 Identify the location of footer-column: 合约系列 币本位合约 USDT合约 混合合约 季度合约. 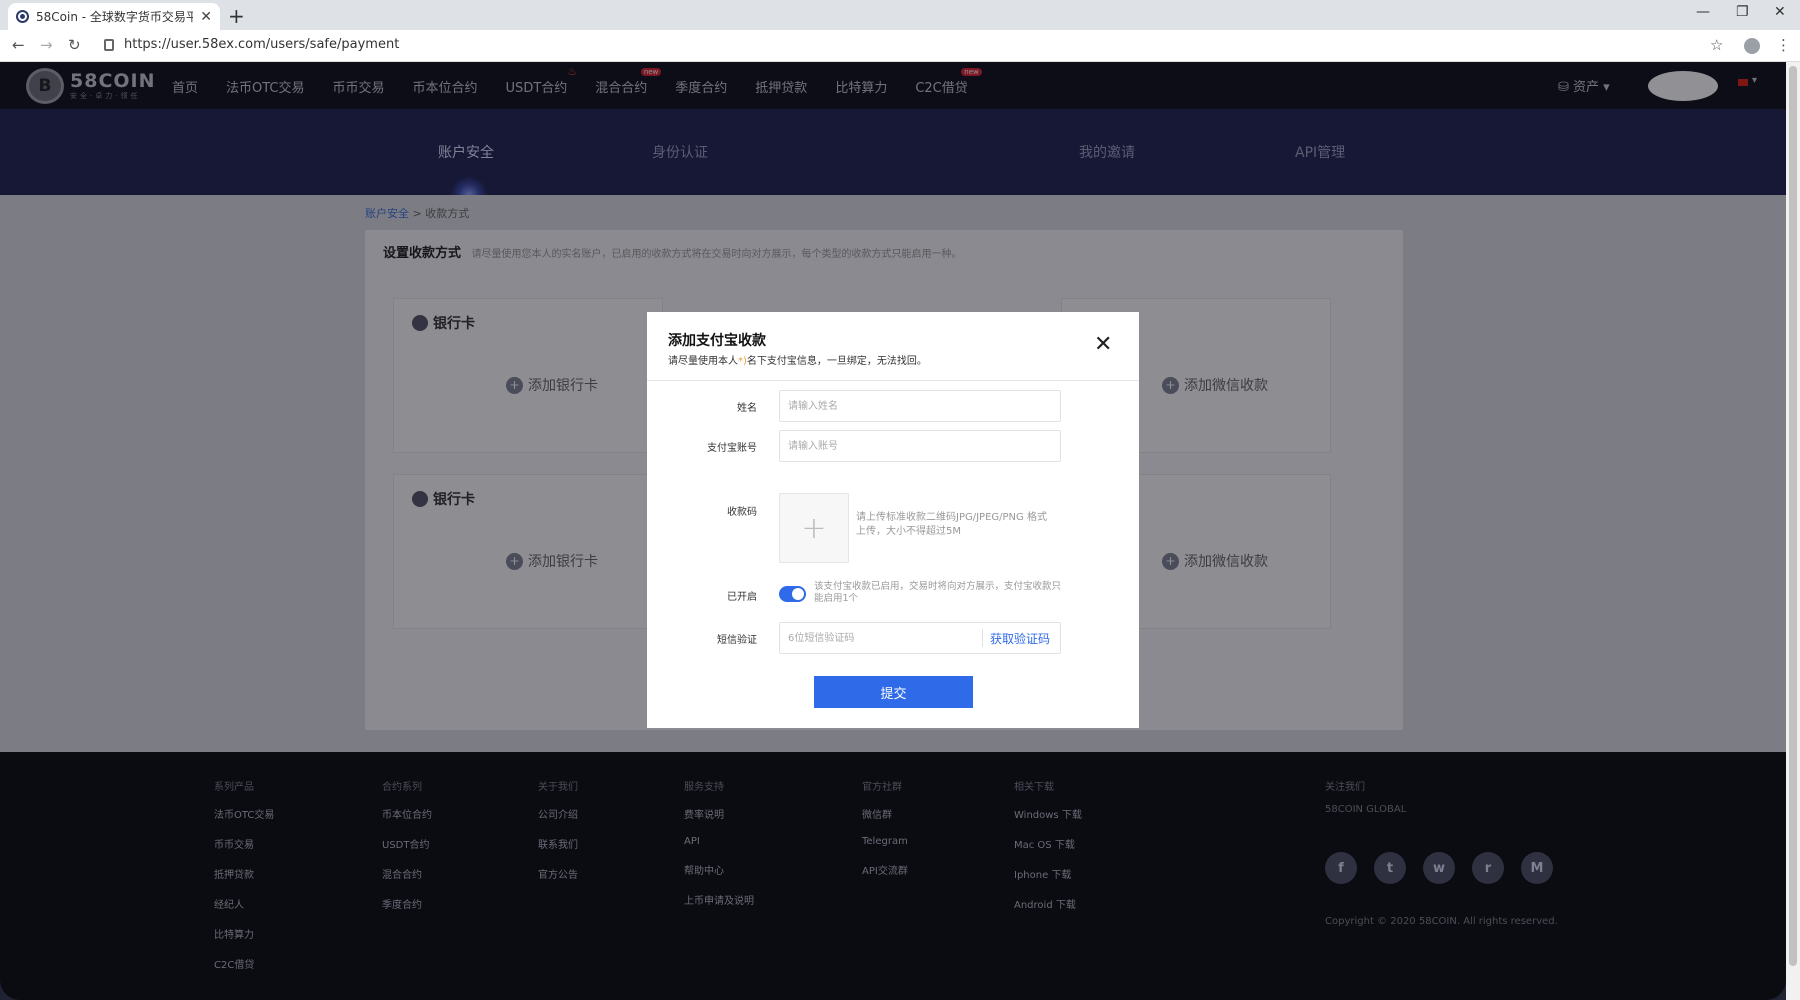
(407, 852).